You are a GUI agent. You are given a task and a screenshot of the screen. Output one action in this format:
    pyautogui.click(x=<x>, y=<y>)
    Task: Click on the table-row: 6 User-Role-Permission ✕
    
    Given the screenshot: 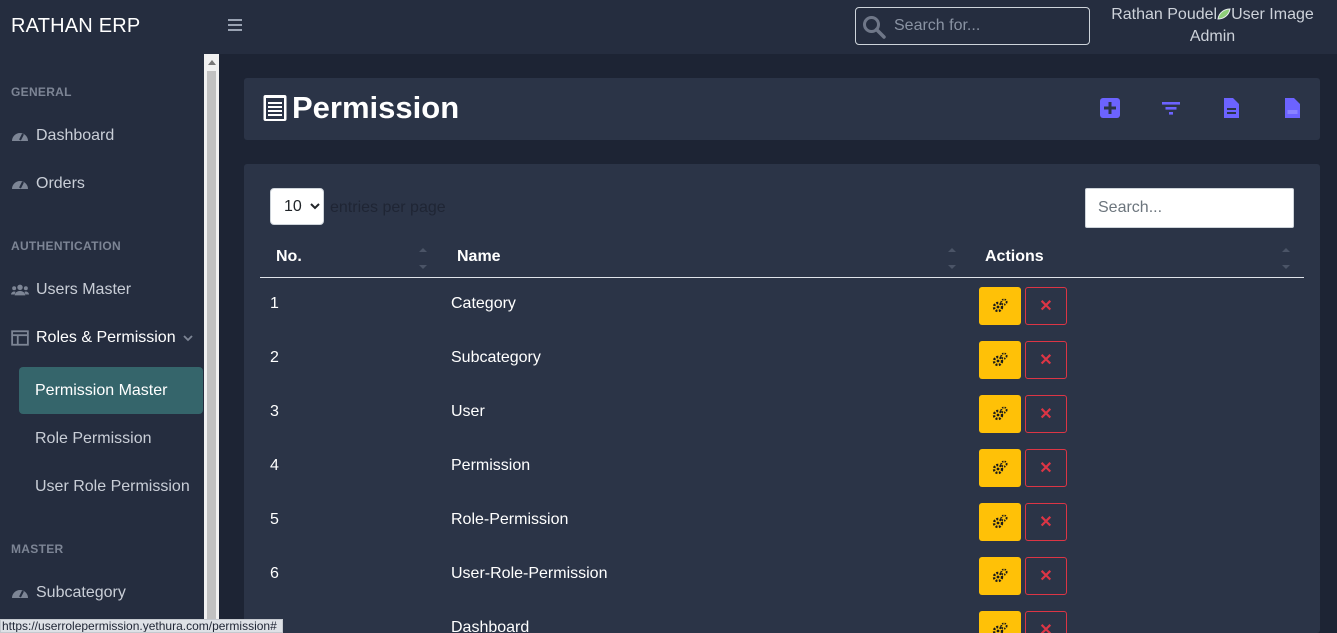 What is the action you would take?
    pyautogui.click(x=782, y=579)
    